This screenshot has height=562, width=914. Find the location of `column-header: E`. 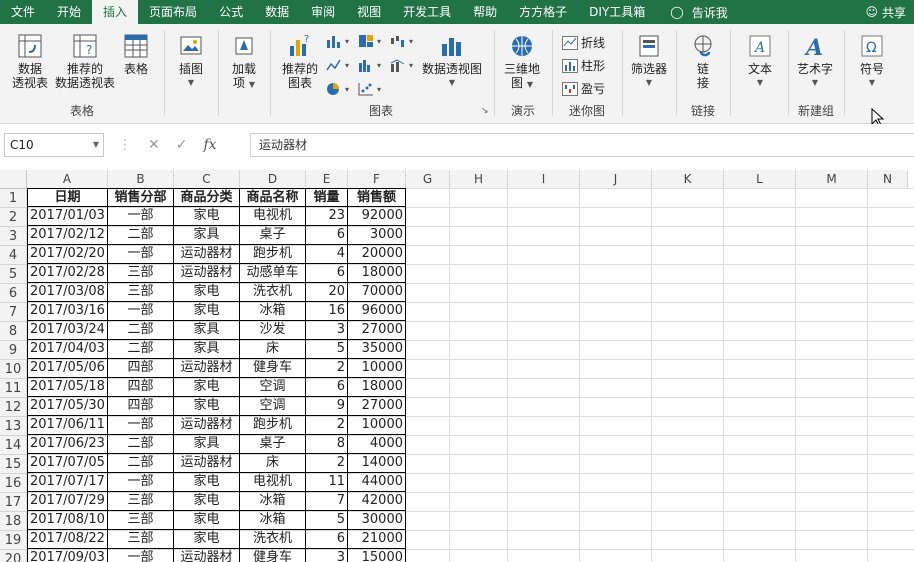

column-header: E is located at coordinates (327, 179).